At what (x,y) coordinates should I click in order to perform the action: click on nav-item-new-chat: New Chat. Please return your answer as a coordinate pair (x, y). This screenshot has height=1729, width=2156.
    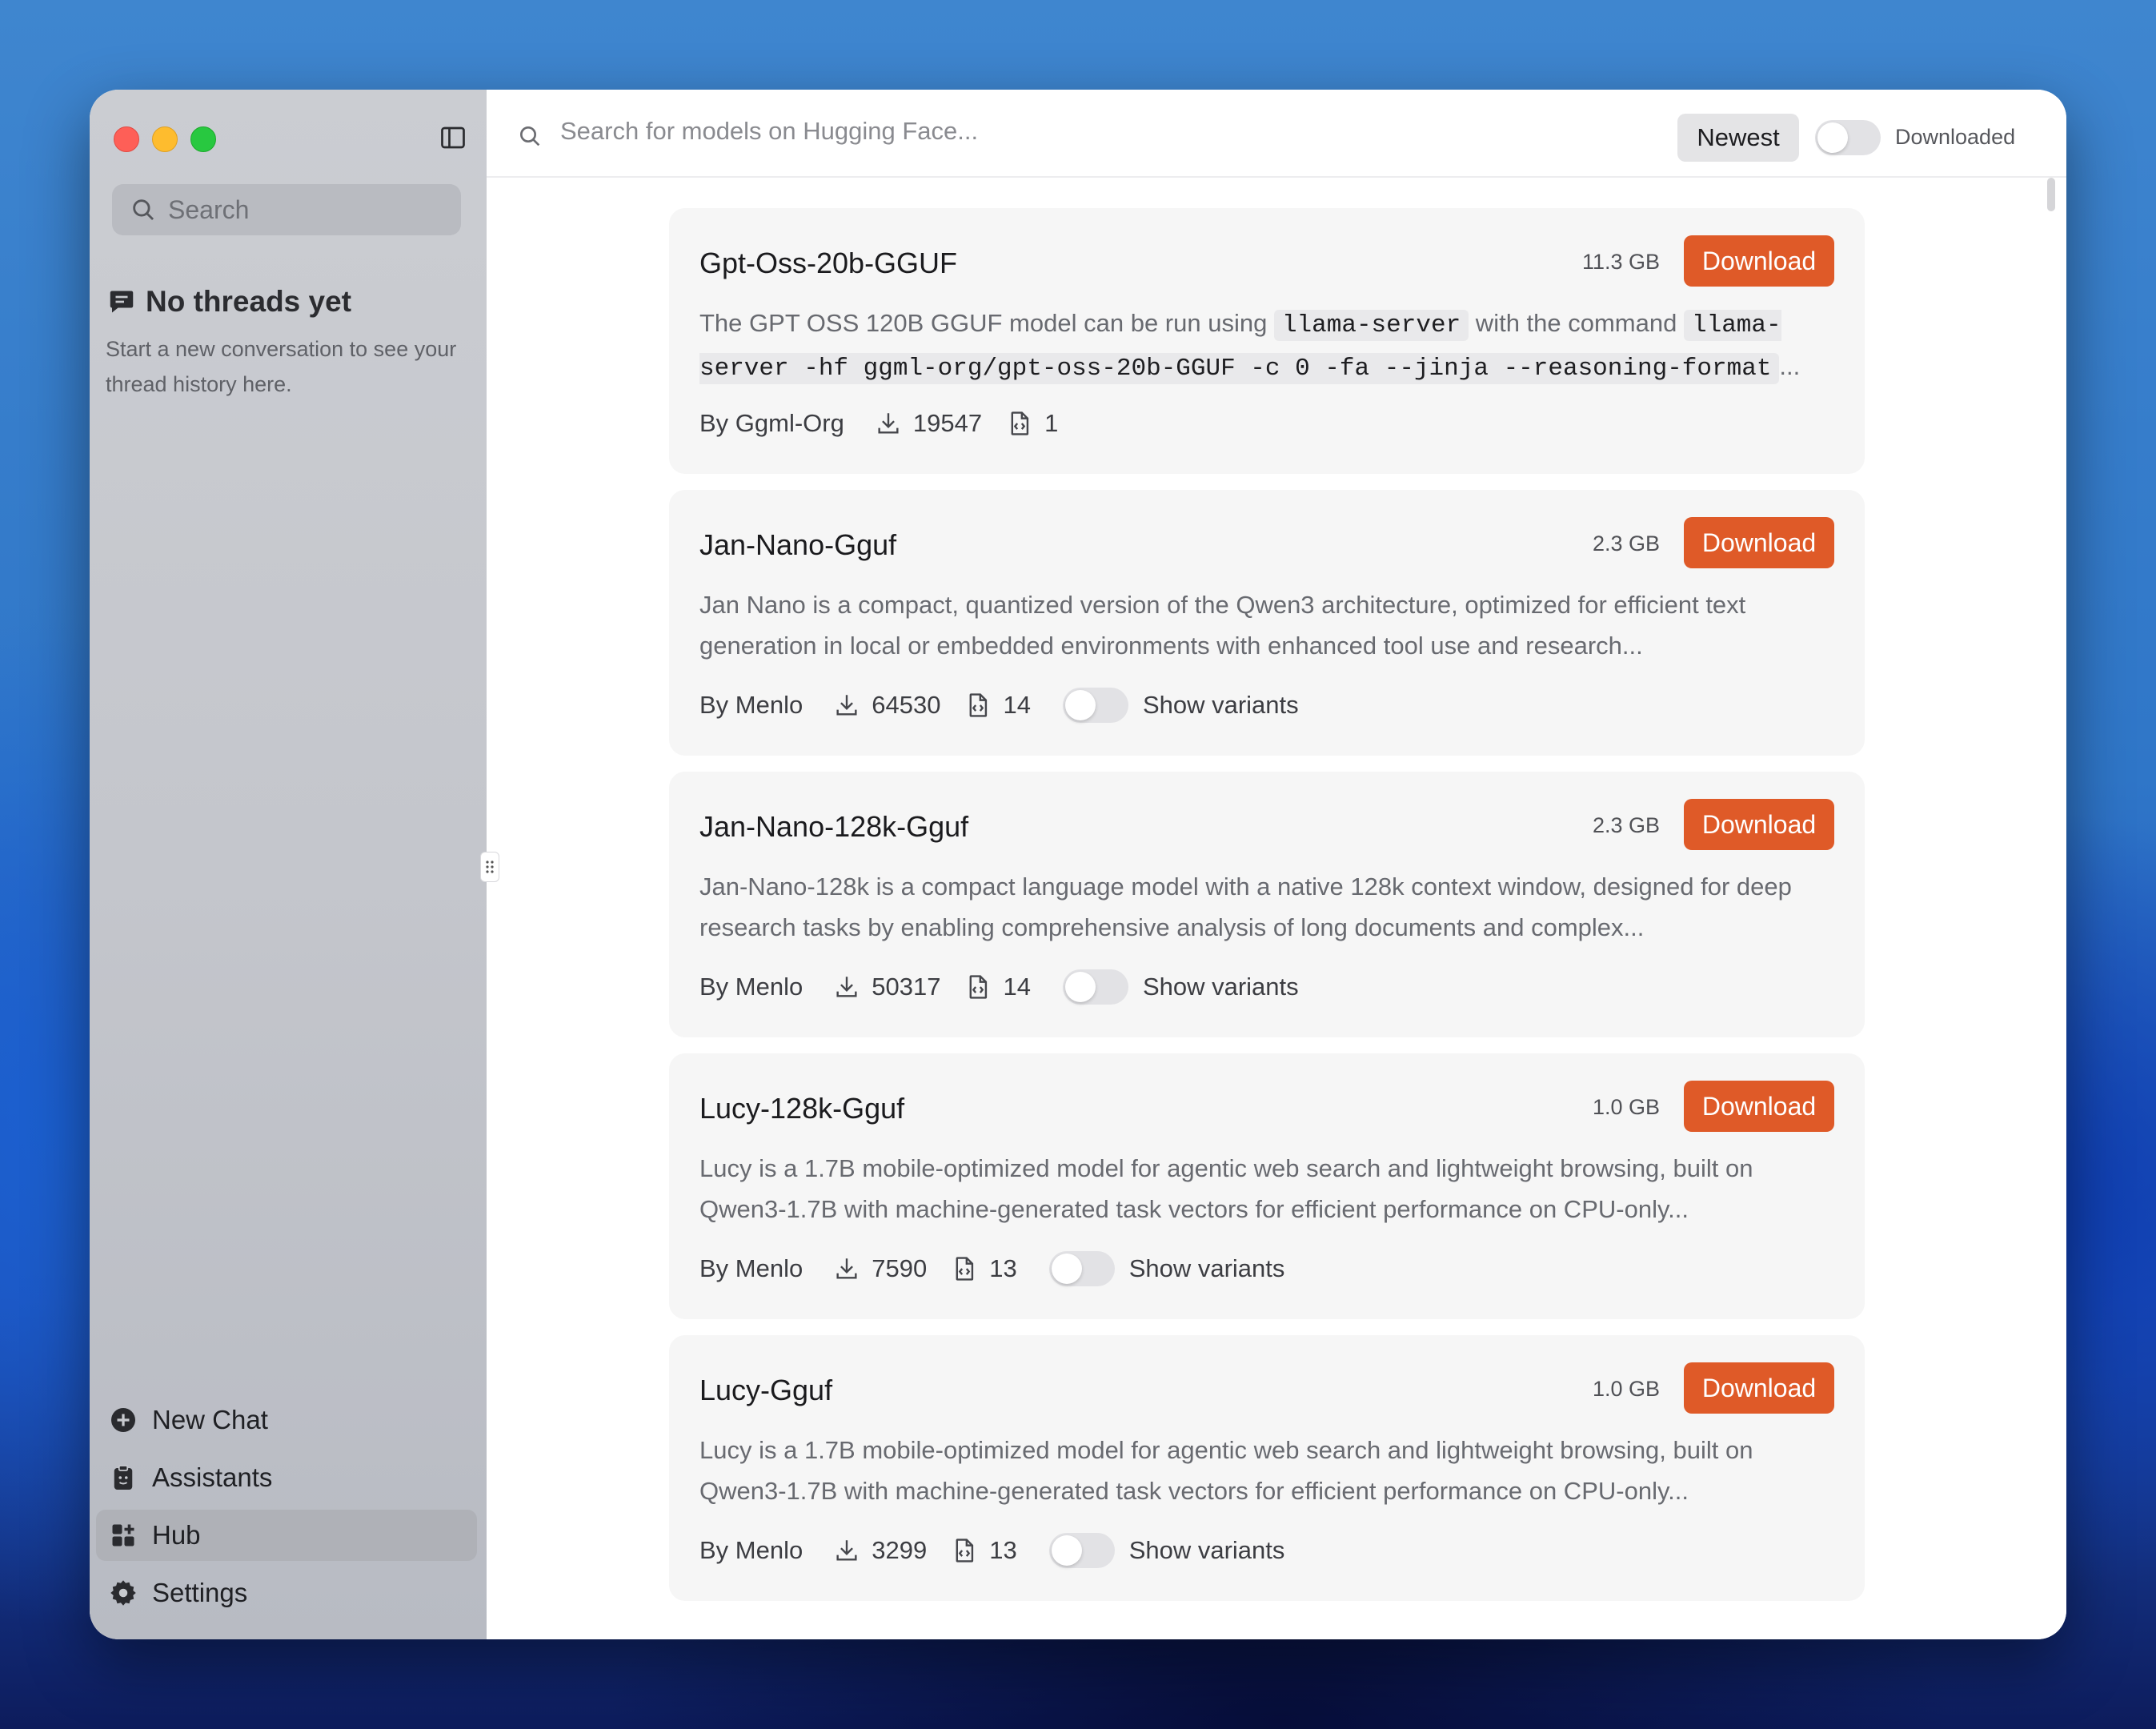
    Looking at the image, I should click on (286, 1420).